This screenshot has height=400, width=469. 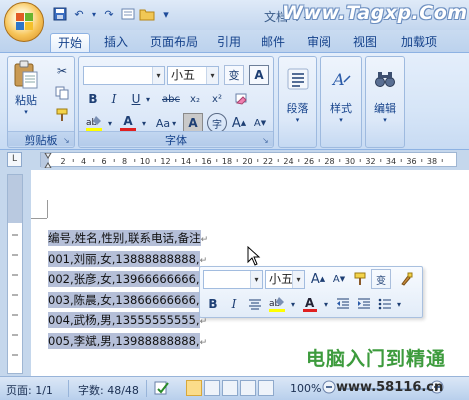 What do you see at coordinates (67, 140) in the screenshot?
I see `clipboard-launcher-icon: ↘` at bounding box center [67, 140].